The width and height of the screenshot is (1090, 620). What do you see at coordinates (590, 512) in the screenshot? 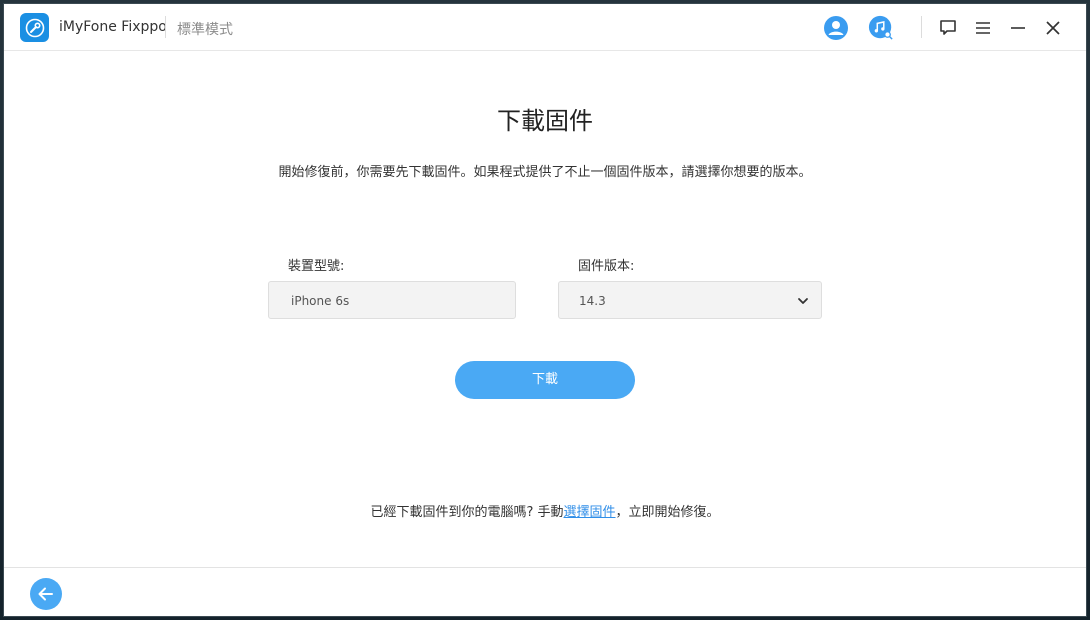
I see `select-firmware-link: 選擇固件` at bounding box center [590, 512].